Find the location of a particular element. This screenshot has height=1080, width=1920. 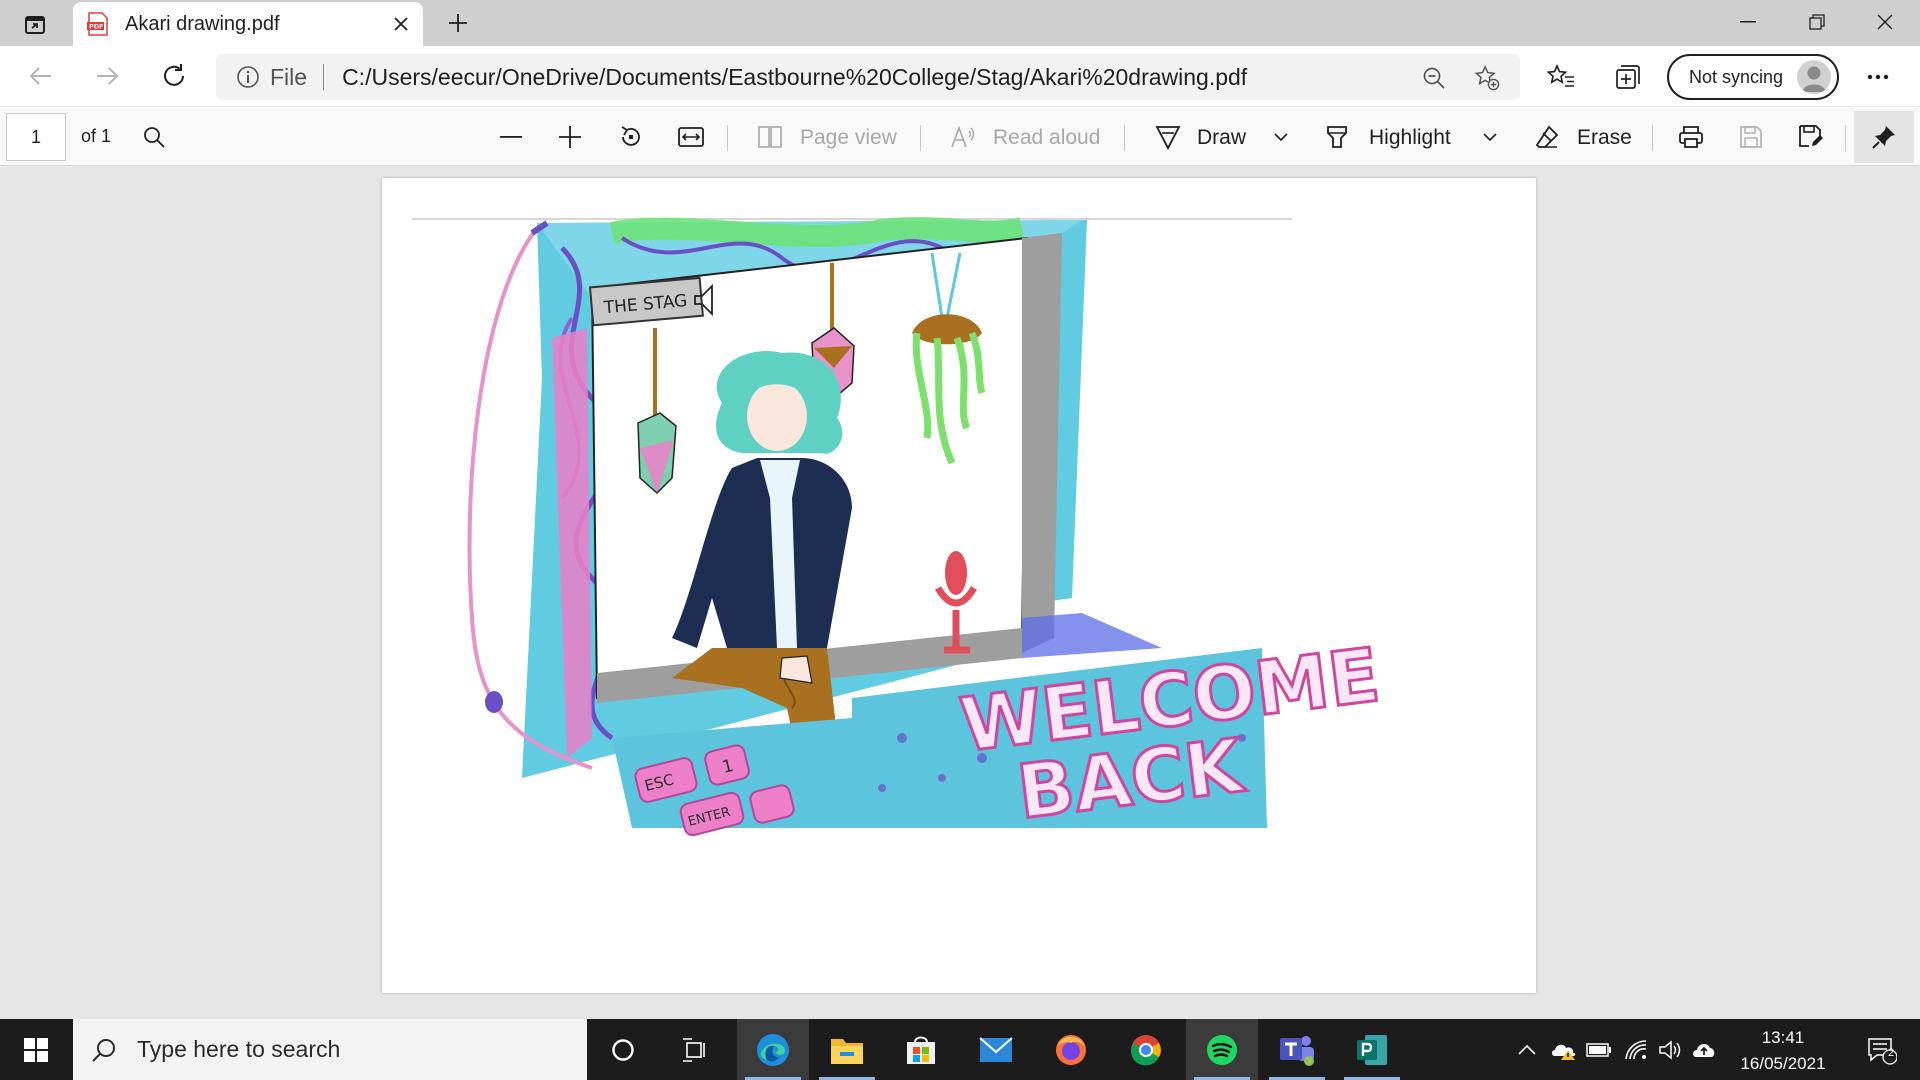

forward-button is located at coordinates (107, 76).